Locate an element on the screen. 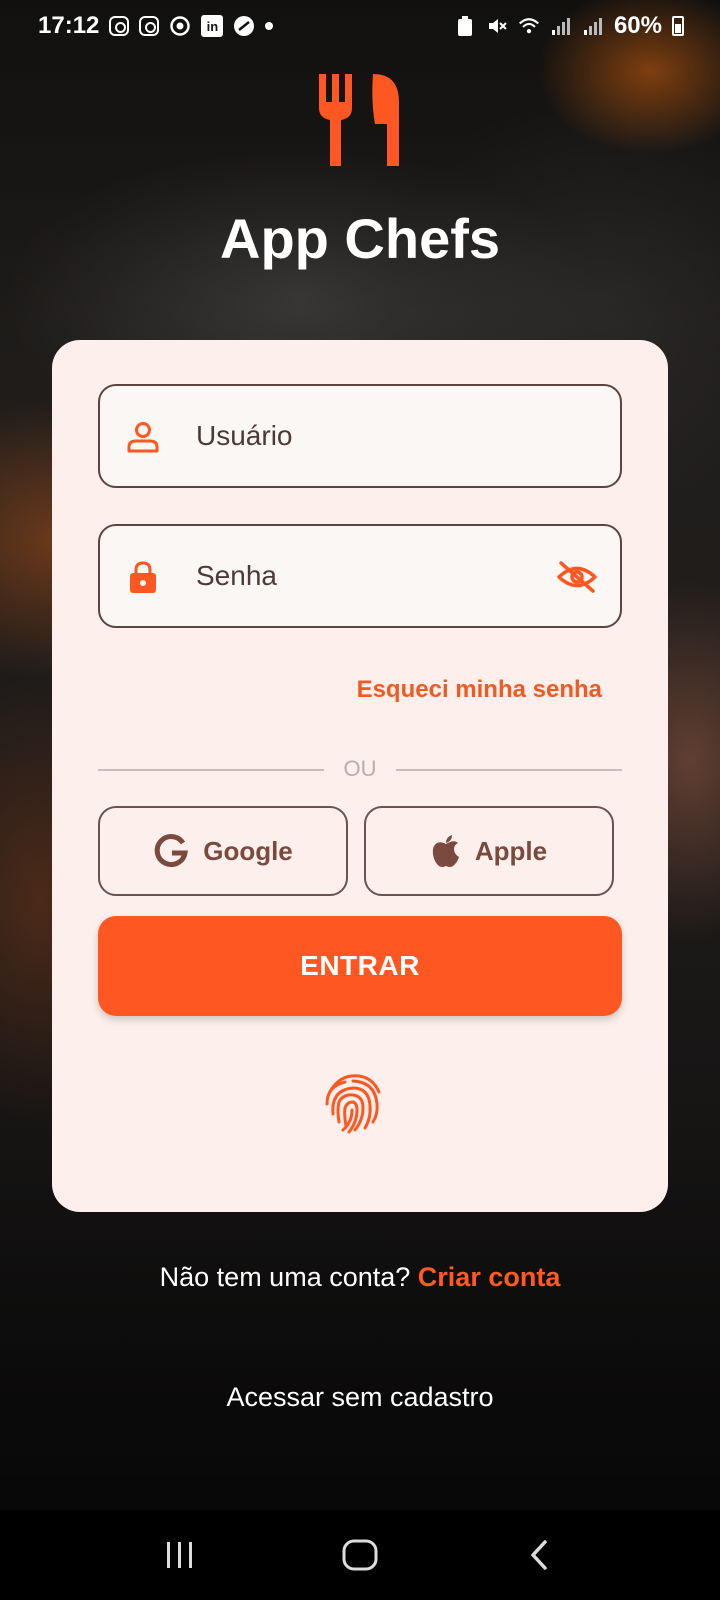 This screenshot has width=720, height=1600. or-divider: OU is located at coordinates (360, 769).